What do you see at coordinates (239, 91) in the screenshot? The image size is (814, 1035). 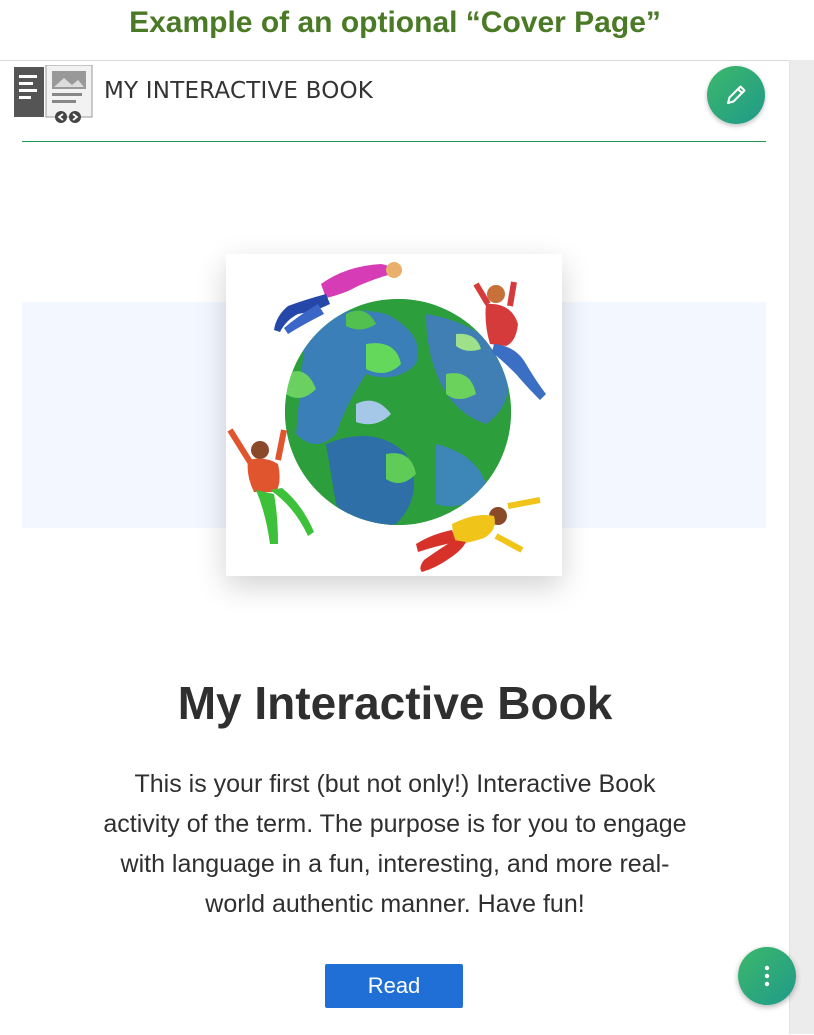 I see `app-title: MY INTERACTIVE BOOK` at bounding box center [239, 91].